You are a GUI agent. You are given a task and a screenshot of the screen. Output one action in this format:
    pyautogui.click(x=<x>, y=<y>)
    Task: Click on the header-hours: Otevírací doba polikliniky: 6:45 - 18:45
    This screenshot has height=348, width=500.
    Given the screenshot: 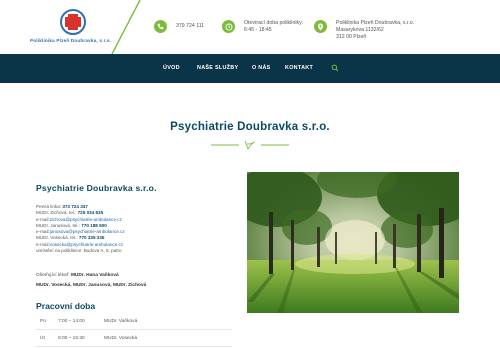 What is the action you would take?
    pyautogui.click(x=262, y=27)
    